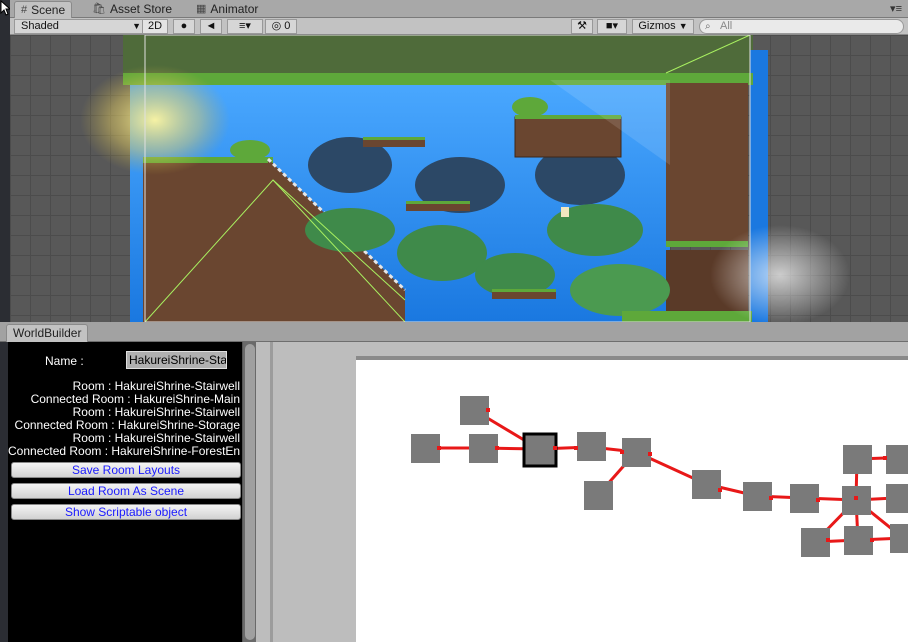 The image size is (908, 642). I want to click on tab-animator: ▦ Animator, so click(227, 9).